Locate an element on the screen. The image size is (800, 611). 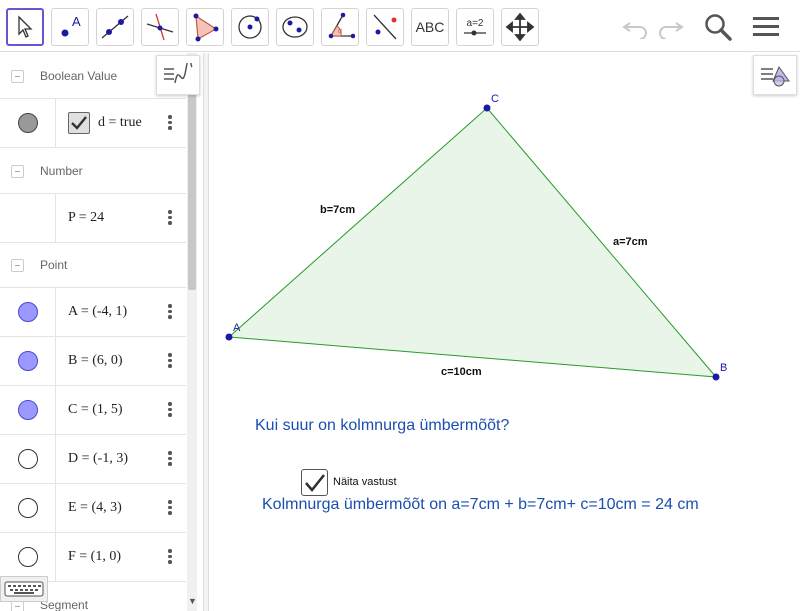
algebra-row-c: C = (1, 5) is located at coordinates (93, 410).